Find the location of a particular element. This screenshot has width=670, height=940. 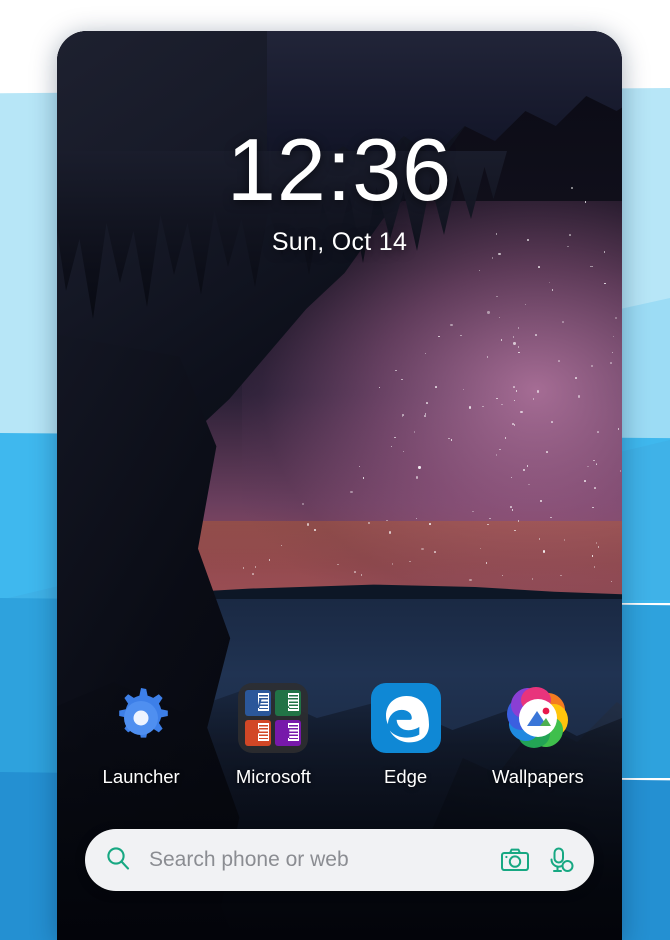

edge-browser-icon is located at coordinates (405, 718).